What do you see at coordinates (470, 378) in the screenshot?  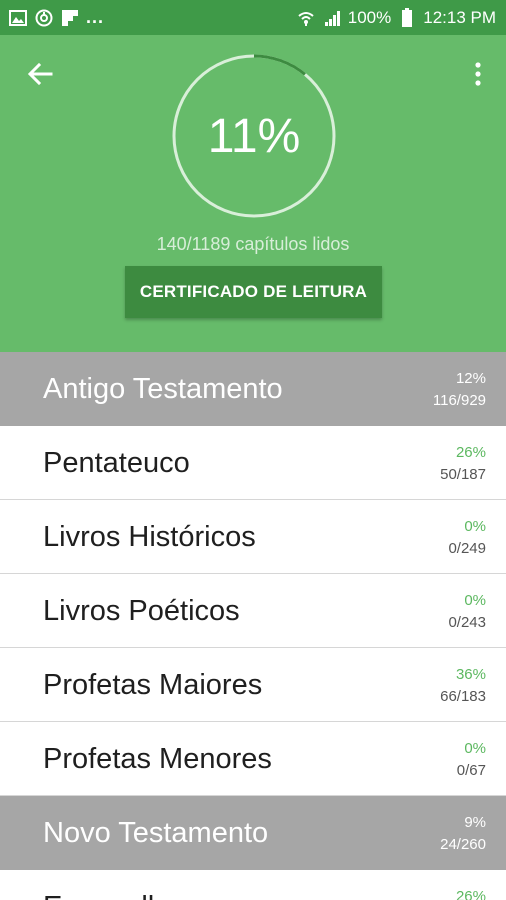 I see `row-percent: 12%` at bounding box center [470, 378].